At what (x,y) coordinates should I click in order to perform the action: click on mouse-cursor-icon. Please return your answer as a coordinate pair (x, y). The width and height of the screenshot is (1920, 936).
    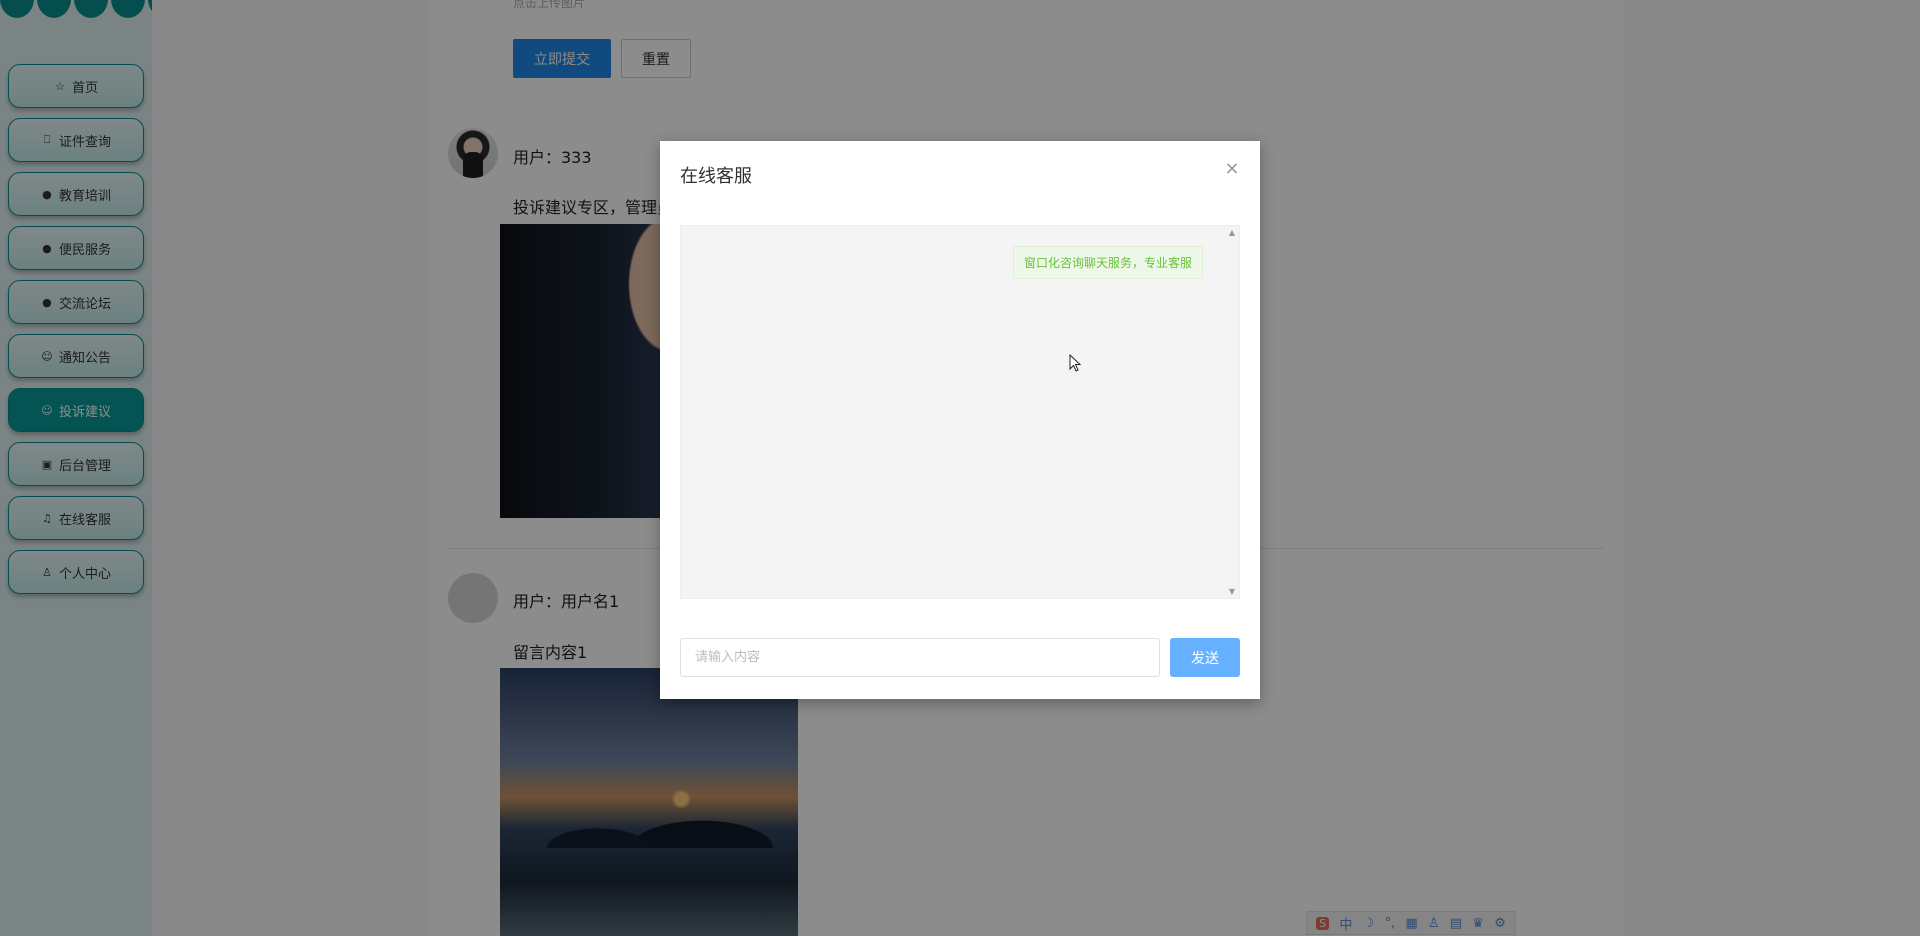
    Looking at the image, I should click on (1075, 364).